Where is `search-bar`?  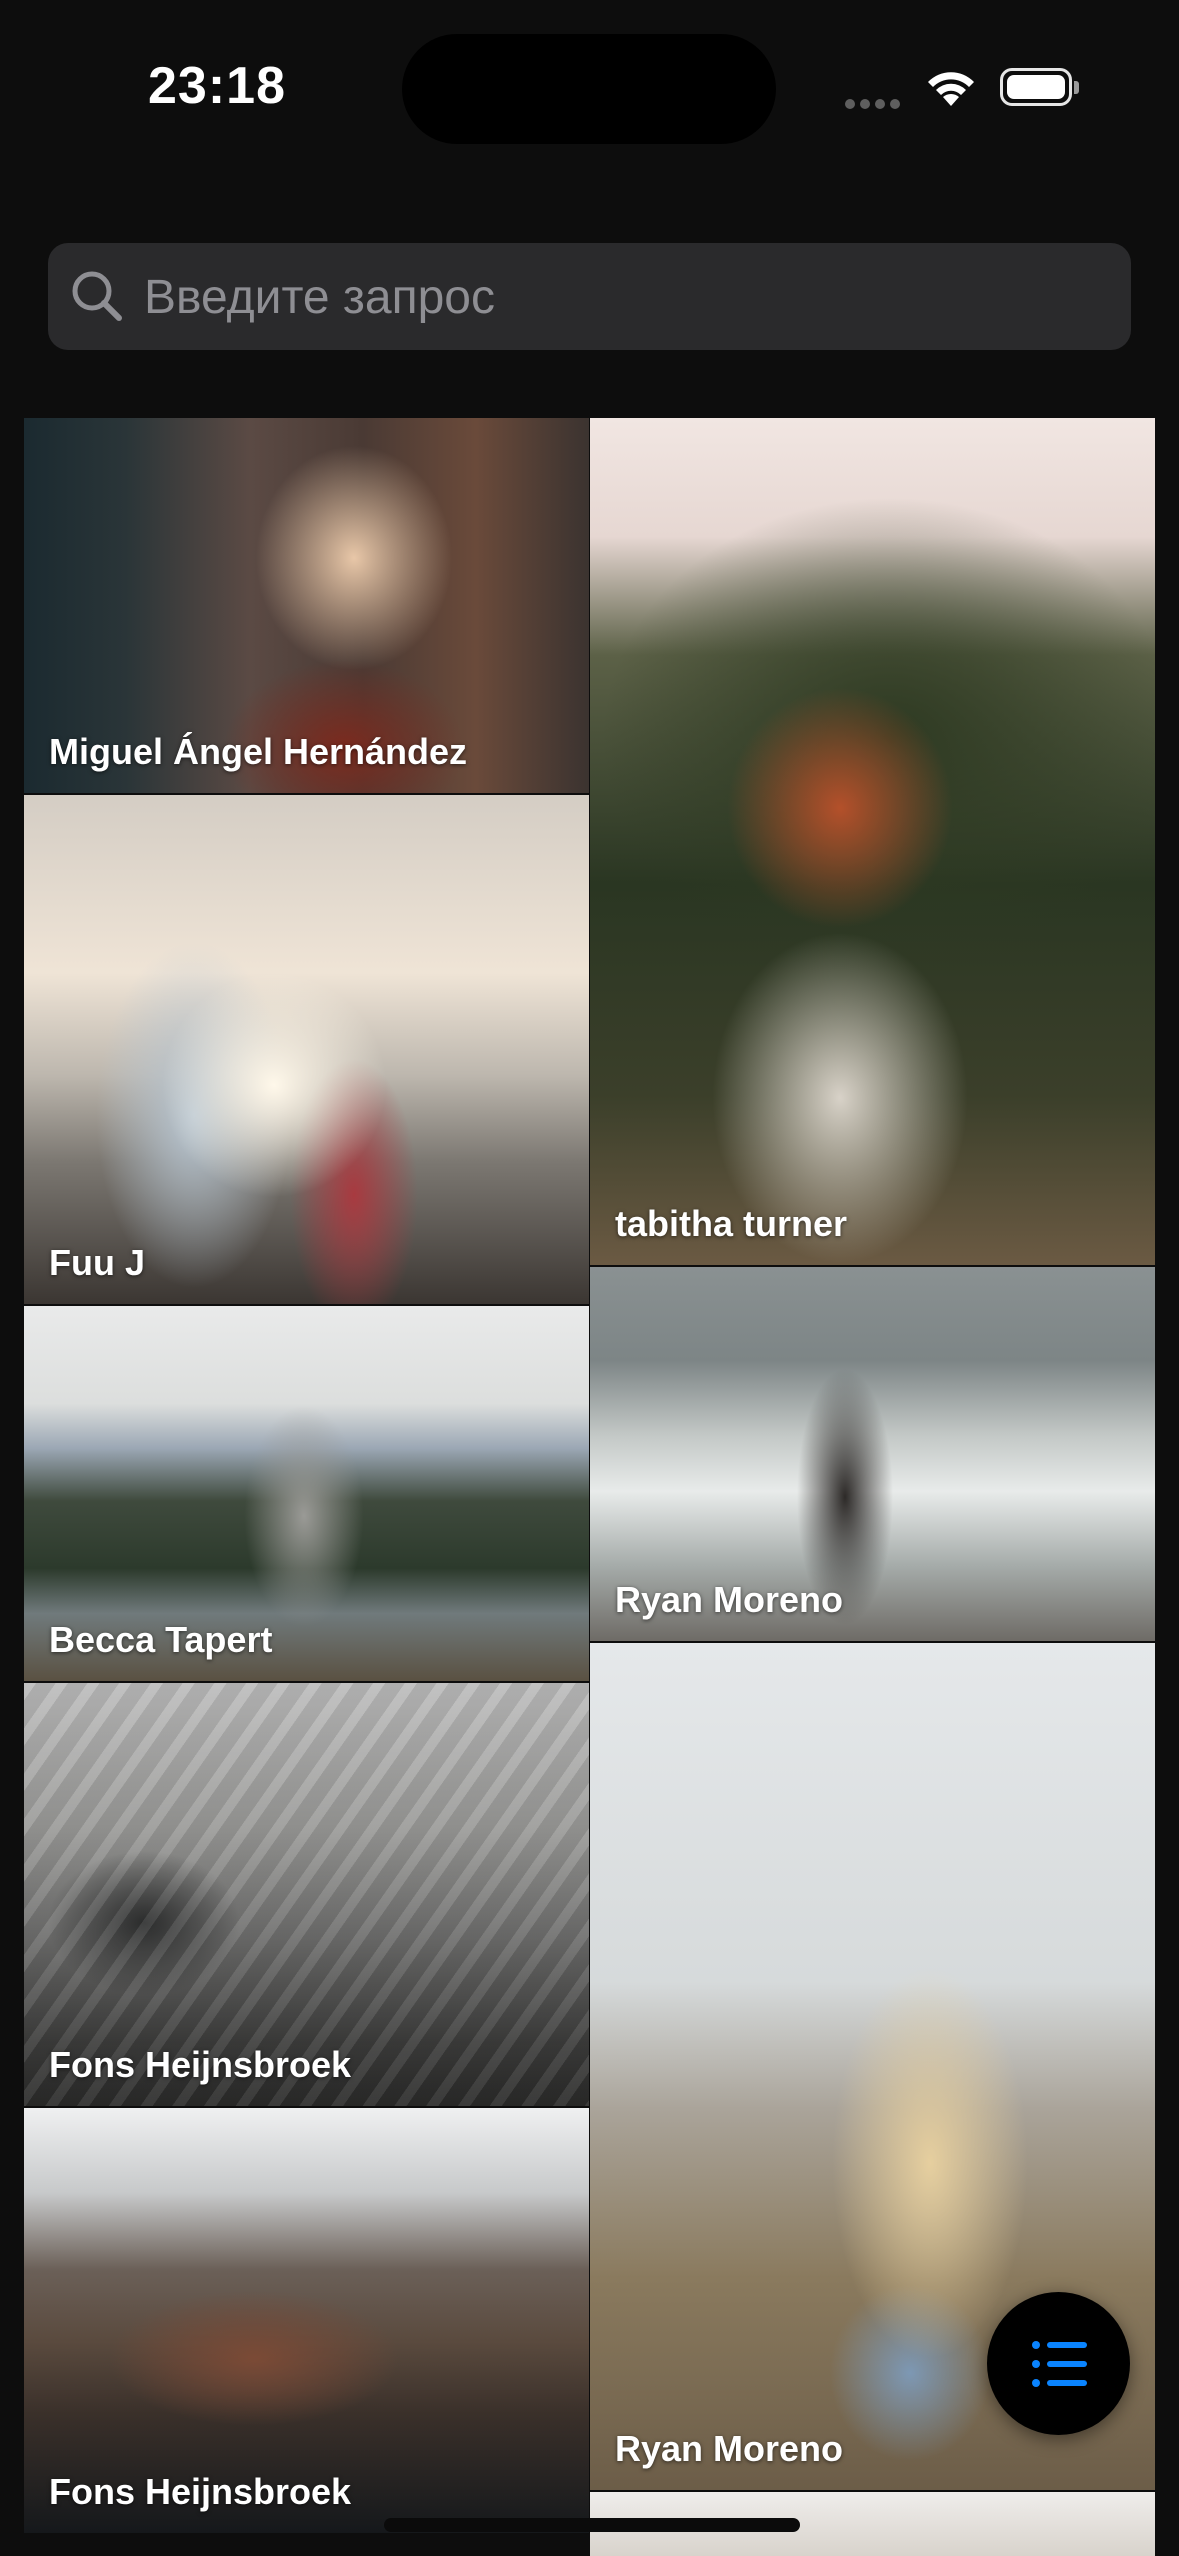 search-bar is located at coordinates (589, 297).